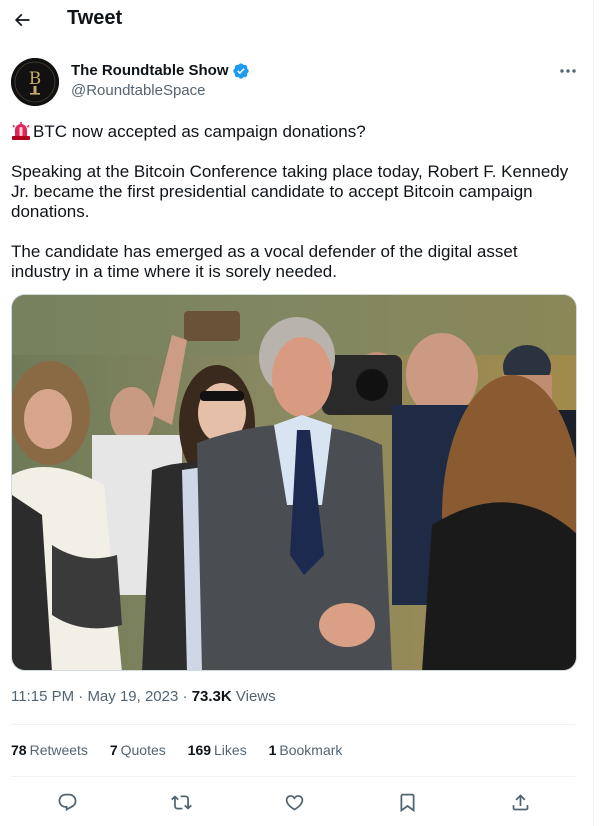  I want to click on quotes-stat: 7 Quotes, so click(138, 750).